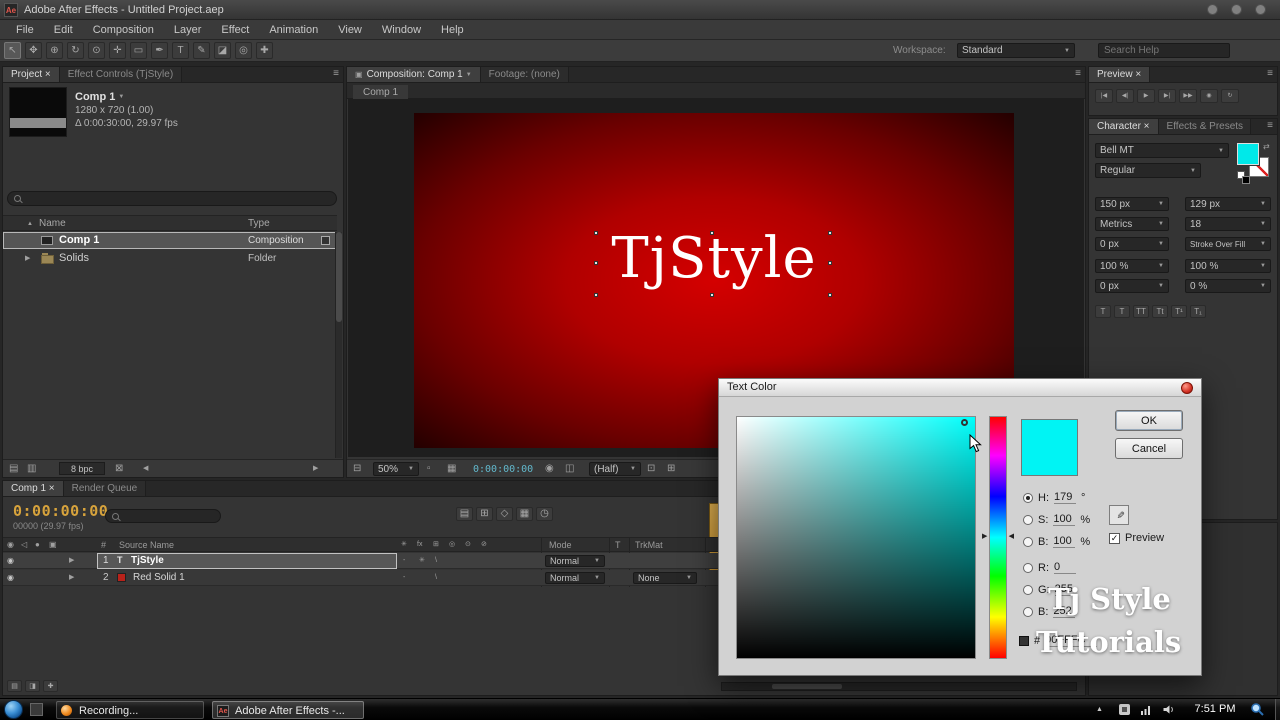 This screenshot has width=1280, height=720. Describe the element at coordinates (1164, 50) in the screenshot. I see `help-search-input` at that location.